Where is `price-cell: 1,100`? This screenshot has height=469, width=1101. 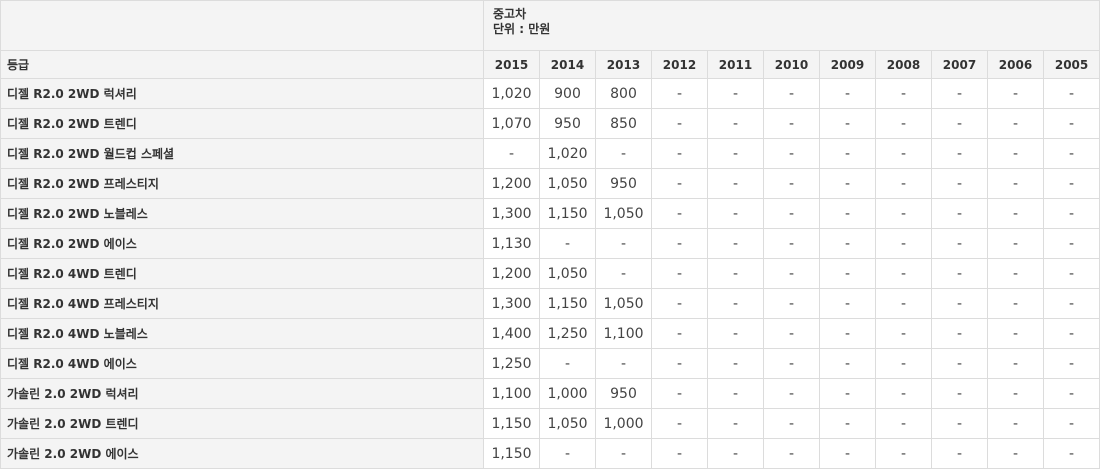
price-cell: 1,100 is located at coordinates (511, 393).